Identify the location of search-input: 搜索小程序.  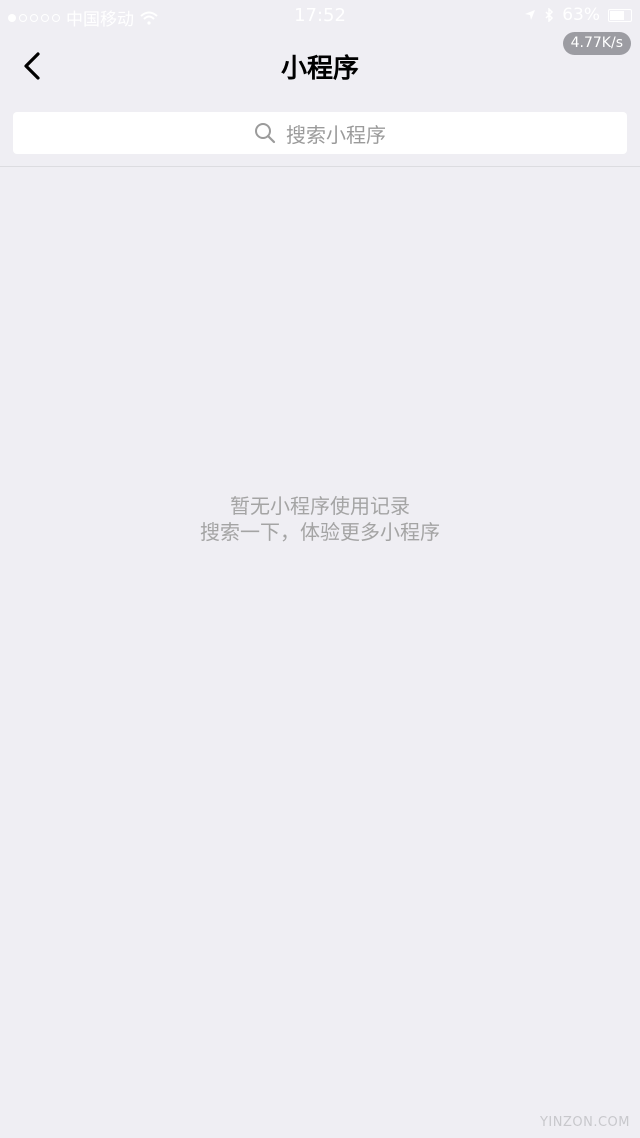
(320, 133).